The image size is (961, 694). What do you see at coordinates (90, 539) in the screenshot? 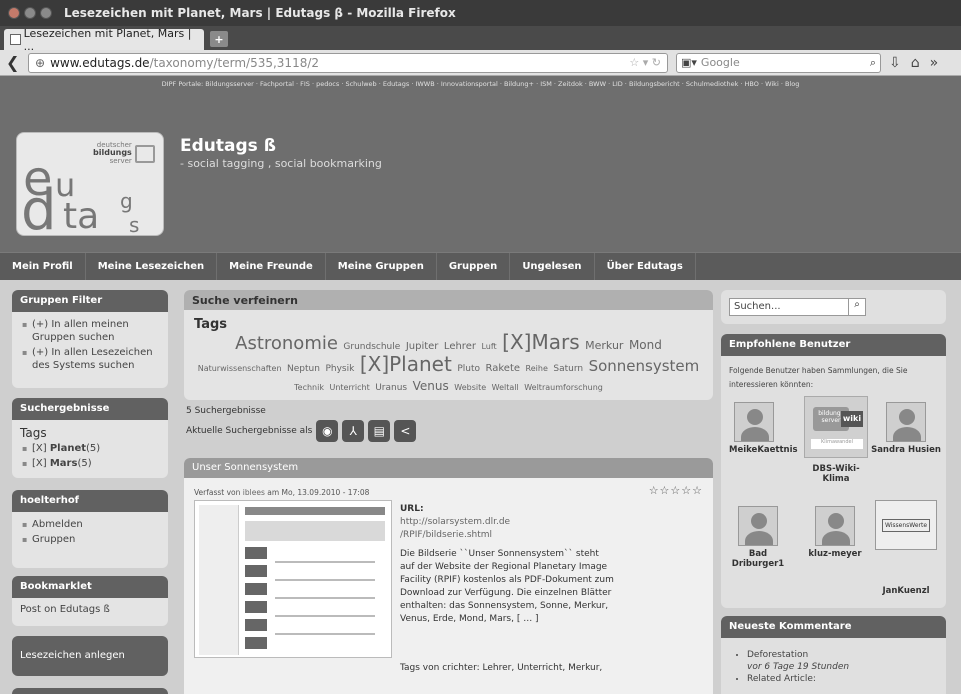
I see `groups-link: Gruppen` at bounding box center [90, 539].